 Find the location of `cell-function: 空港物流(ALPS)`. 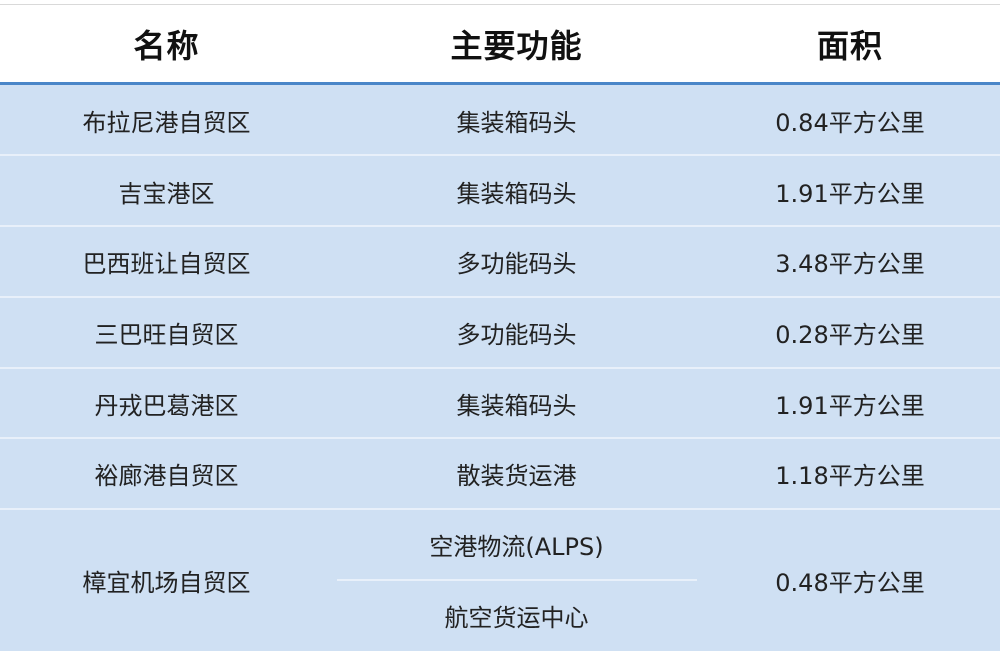

cell-function: 空港物流(ALPS) is located at coordinates (516, 547).